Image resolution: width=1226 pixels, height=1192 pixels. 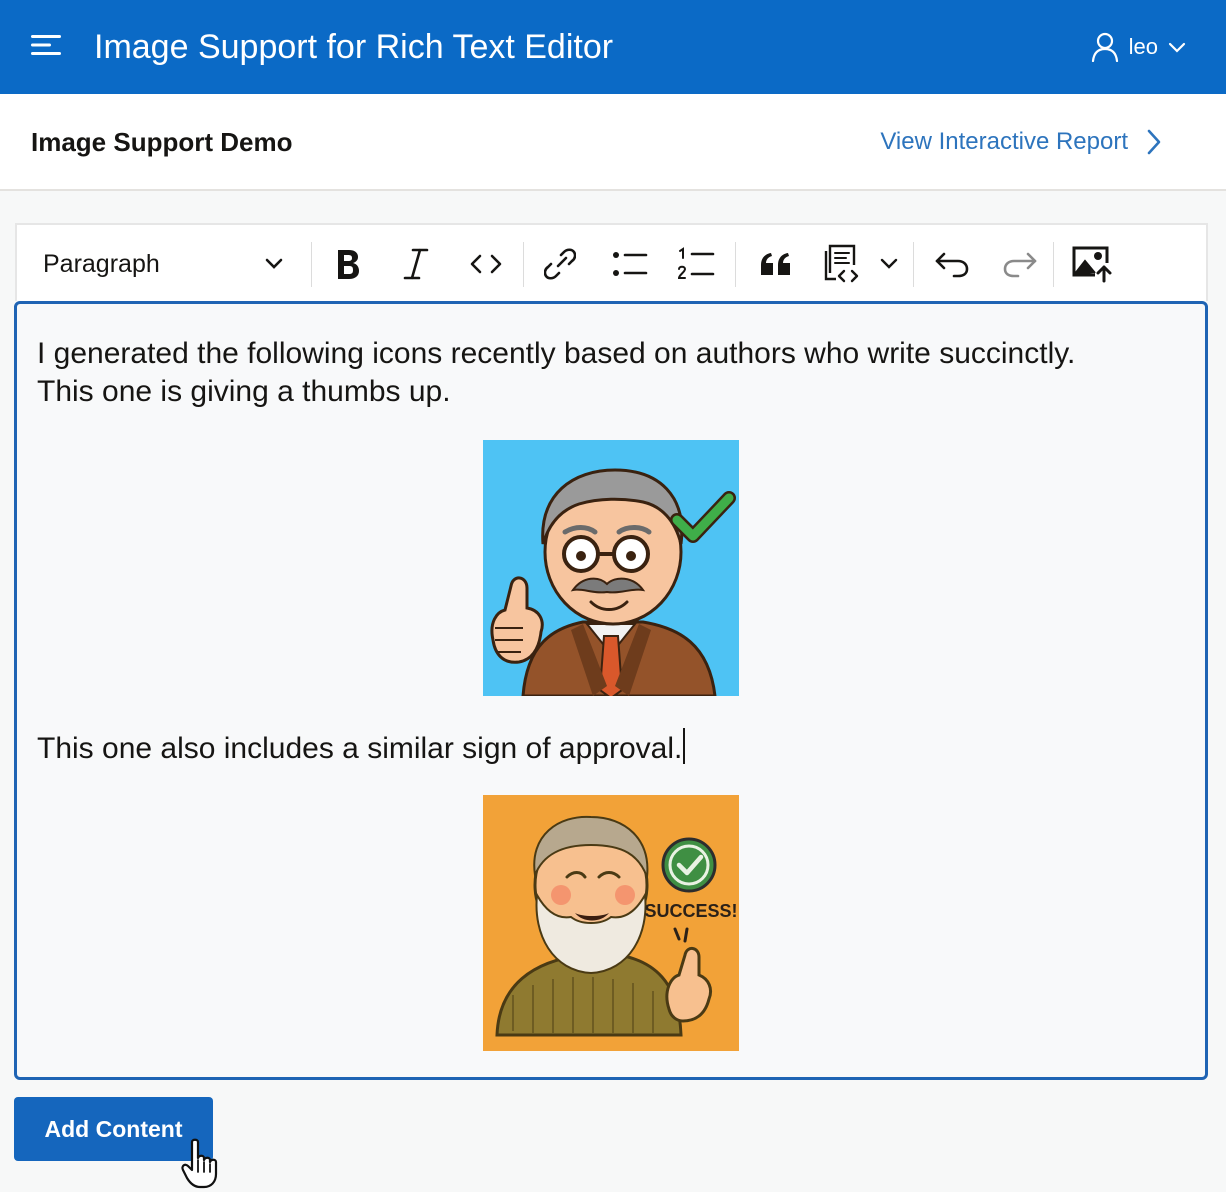 I want to click on paragraph-1-line-2: This one is giving a thumbs up., so click(x=244, y=391).